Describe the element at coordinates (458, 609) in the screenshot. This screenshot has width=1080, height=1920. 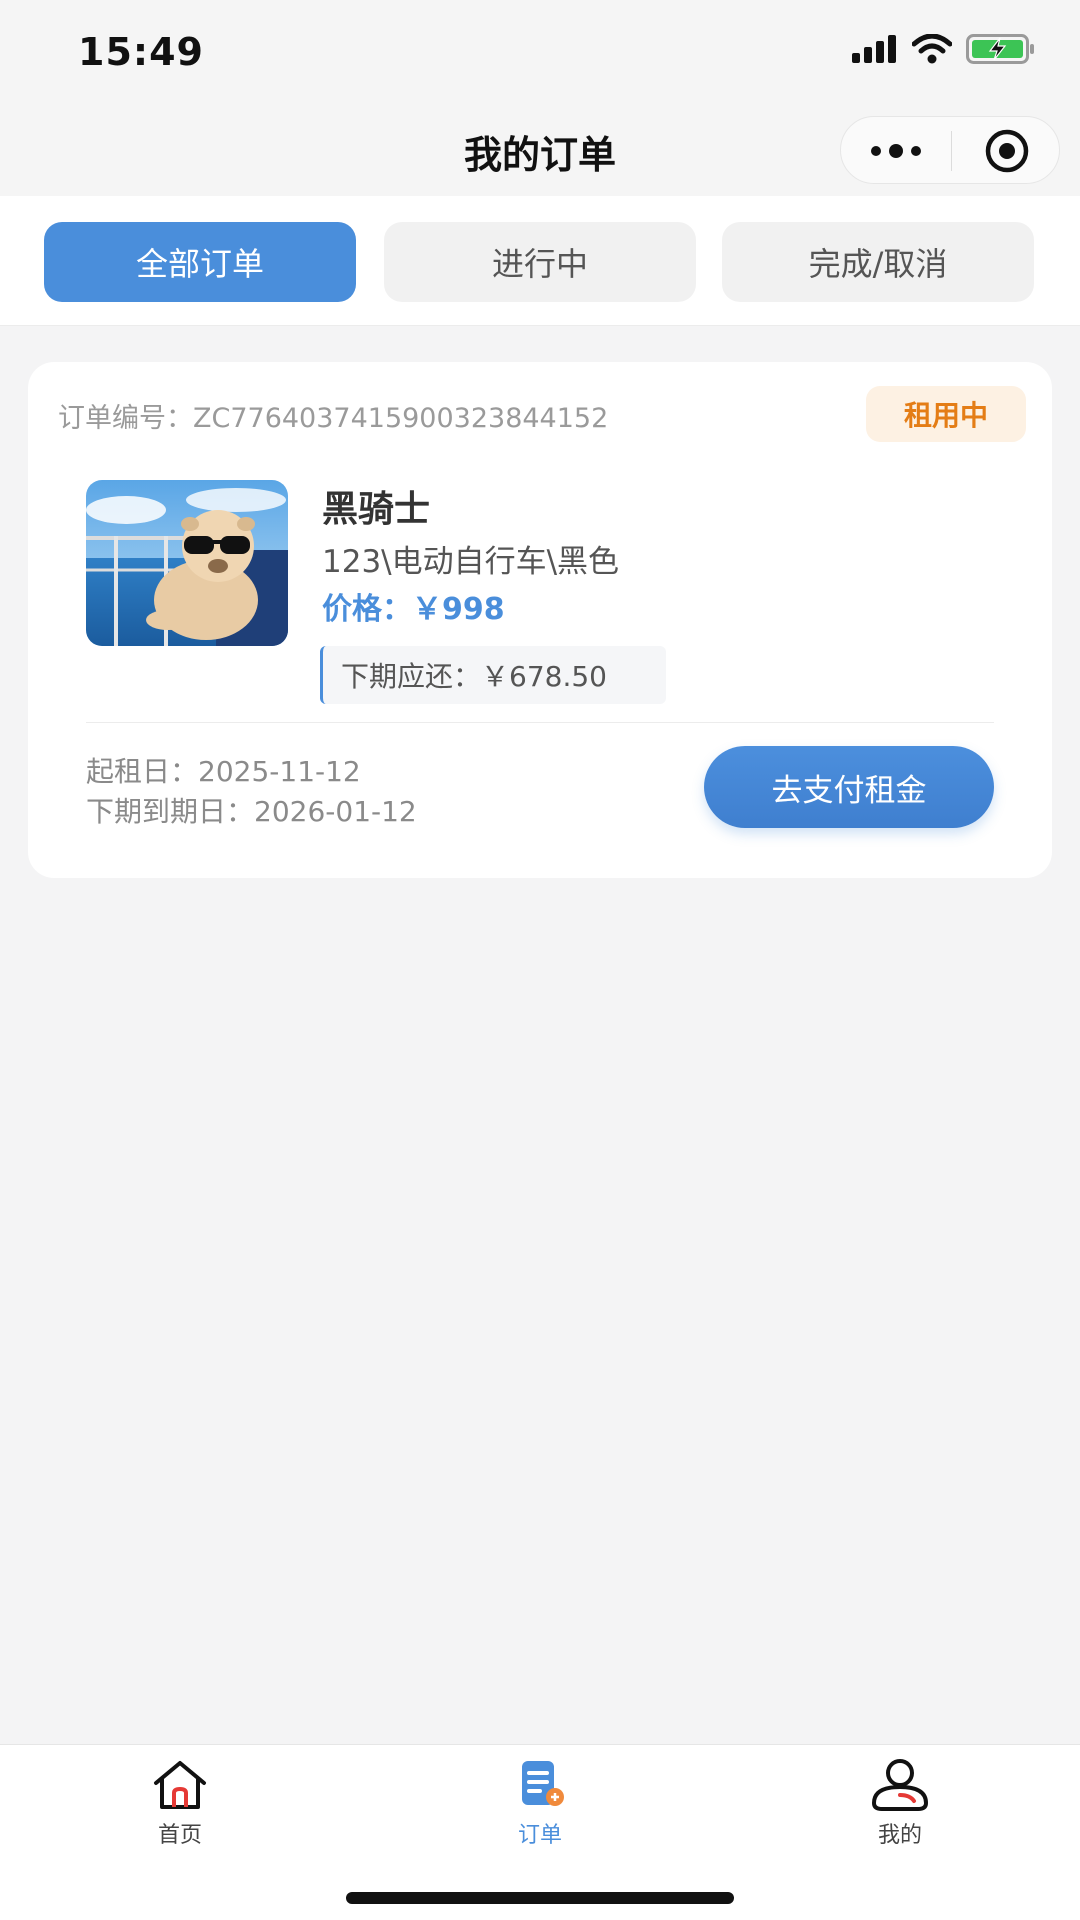
I see `price-value: ￥998` at that location.